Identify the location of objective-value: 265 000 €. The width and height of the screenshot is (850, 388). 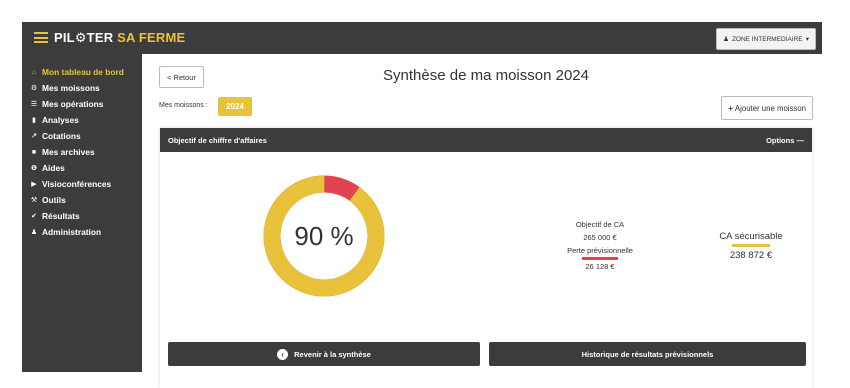
(600, 237).